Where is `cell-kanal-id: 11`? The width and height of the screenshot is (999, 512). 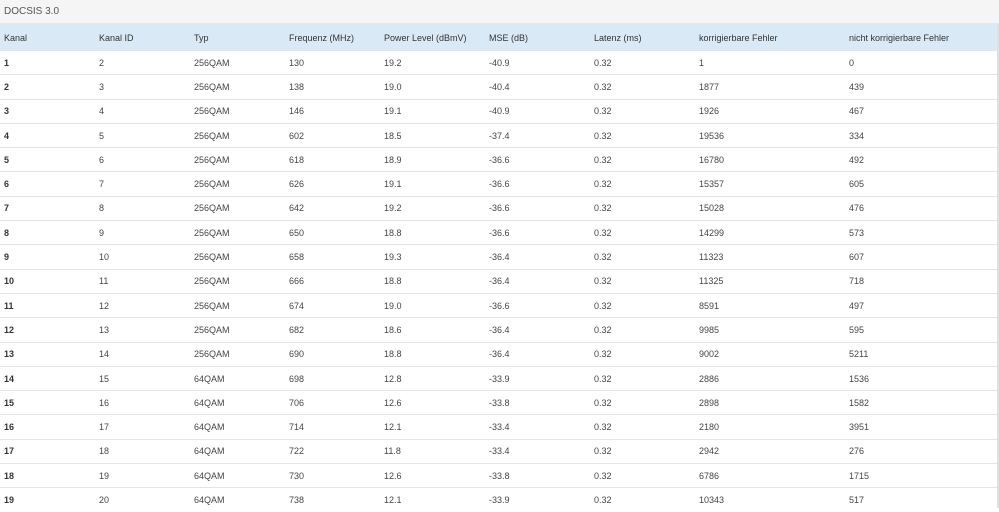
cell-kanal-id: 11 is located at coordinates (142, 281).